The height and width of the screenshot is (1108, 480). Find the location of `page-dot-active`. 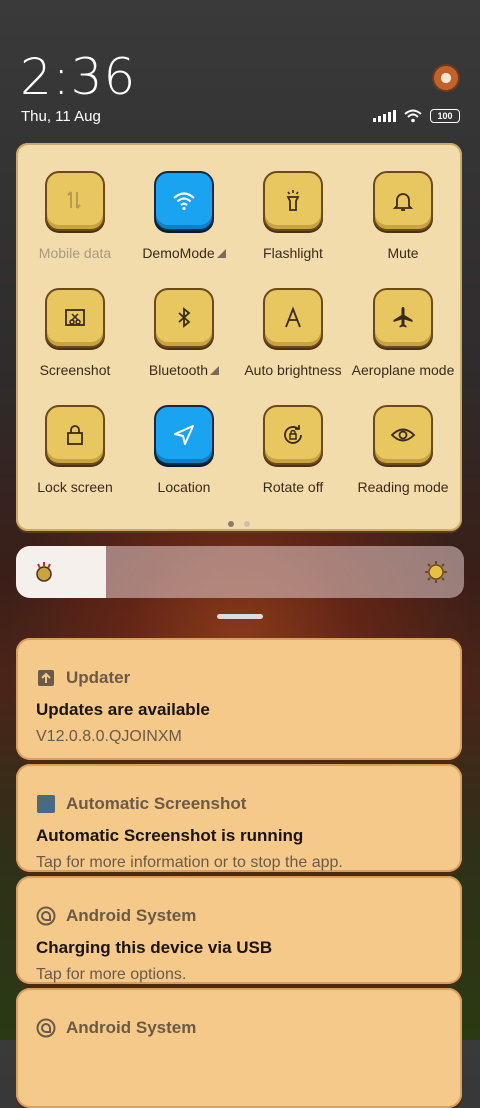

page-dot-active is located at coordinates (231, 524).